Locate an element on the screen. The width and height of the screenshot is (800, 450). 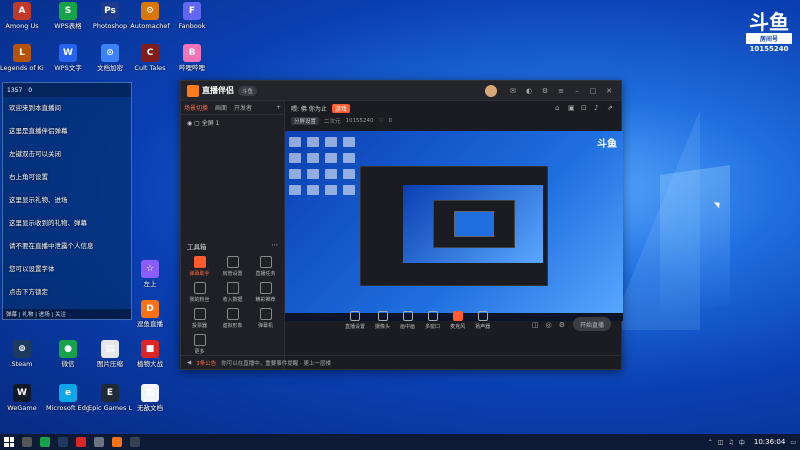
control-button: 麦克风 is located at coordinates (457, 320).